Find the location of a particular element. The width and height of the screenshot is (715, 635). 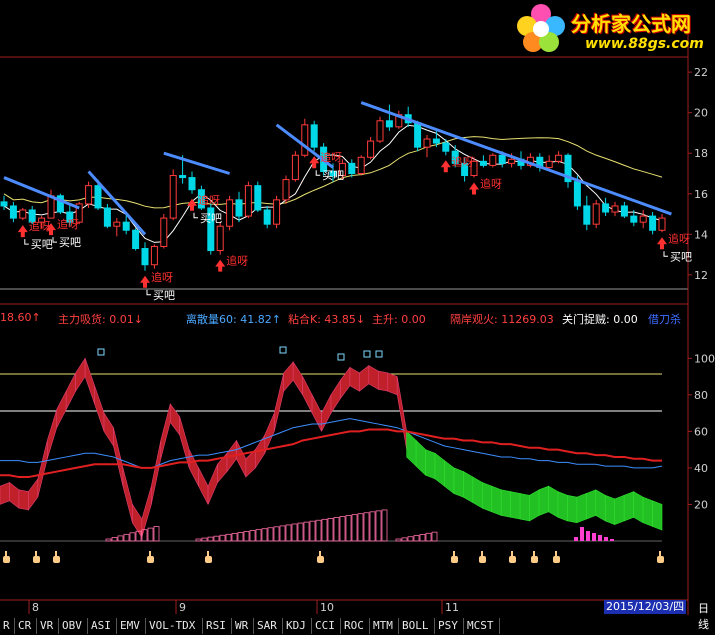

indicator-tab-cci: CCI is located at coordinates (326, 626).